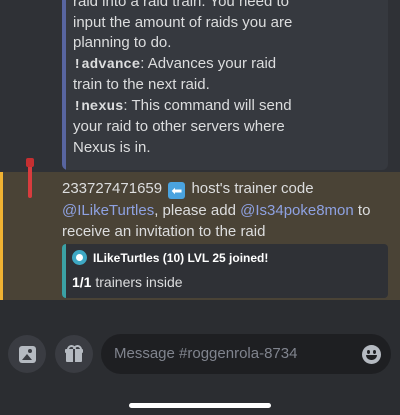 This screenshot has width=400, height=415. I want to click on embed-line: raid into a raid train. You need to, so click(181, 5).